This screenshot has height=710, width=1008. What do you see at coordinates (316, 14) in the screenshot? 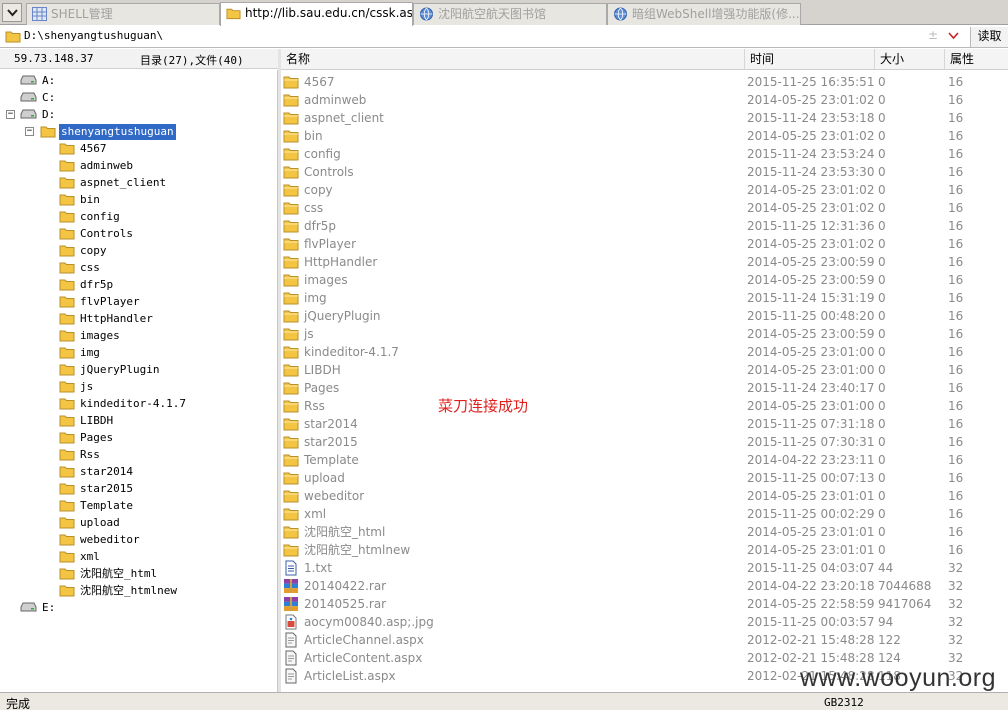
I see `tab-current-site: http://lib.sau.edu.cn/cssk.asp;jpg` at bounding box center [316, 14].